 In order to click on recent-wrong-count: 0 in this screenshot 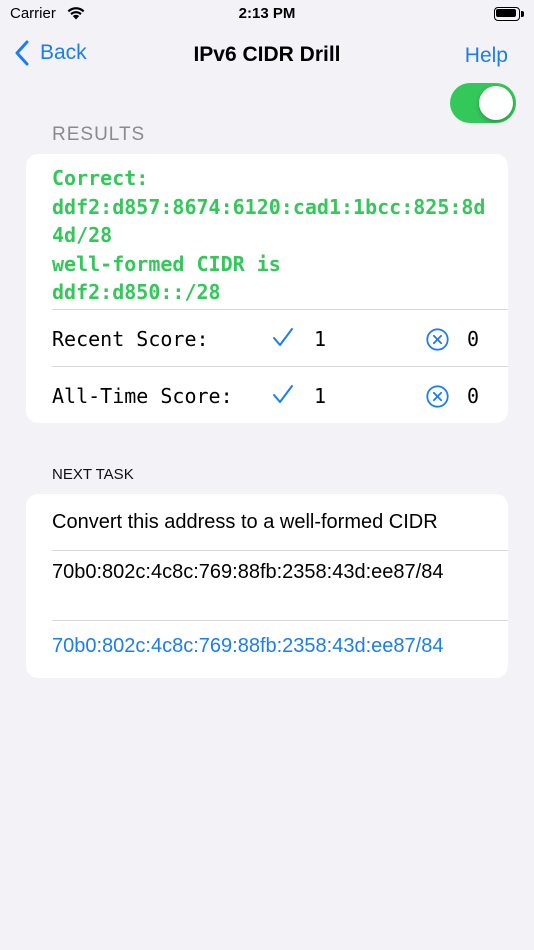, I will do `click(473, 339)`.